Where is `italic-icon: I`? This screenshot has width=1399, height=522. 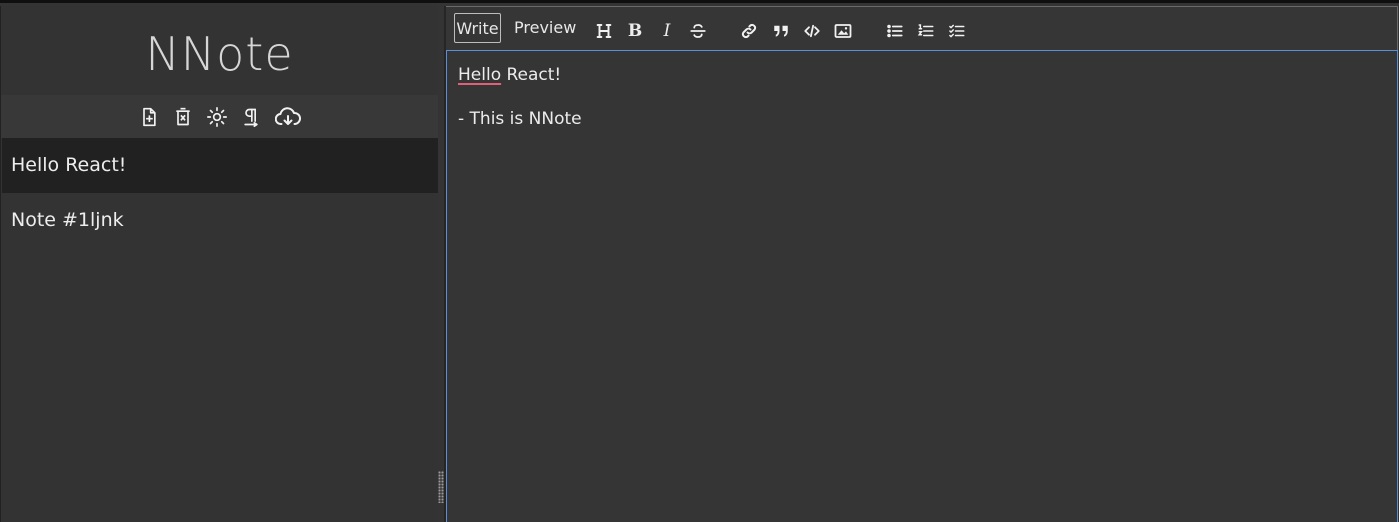
italic-icon: I is located at coordinates (667, 31).